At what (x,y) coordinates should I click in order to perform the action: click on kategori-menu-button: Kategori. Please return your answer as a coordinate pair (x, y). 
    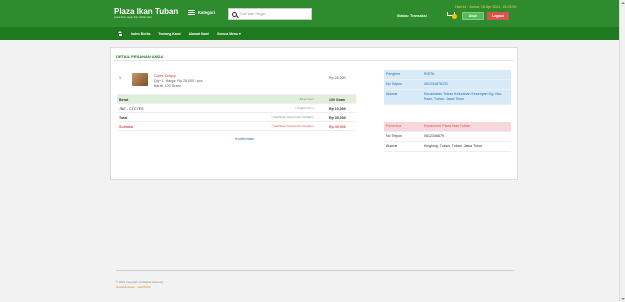
    Looking at the image, I should click on (201, 12).